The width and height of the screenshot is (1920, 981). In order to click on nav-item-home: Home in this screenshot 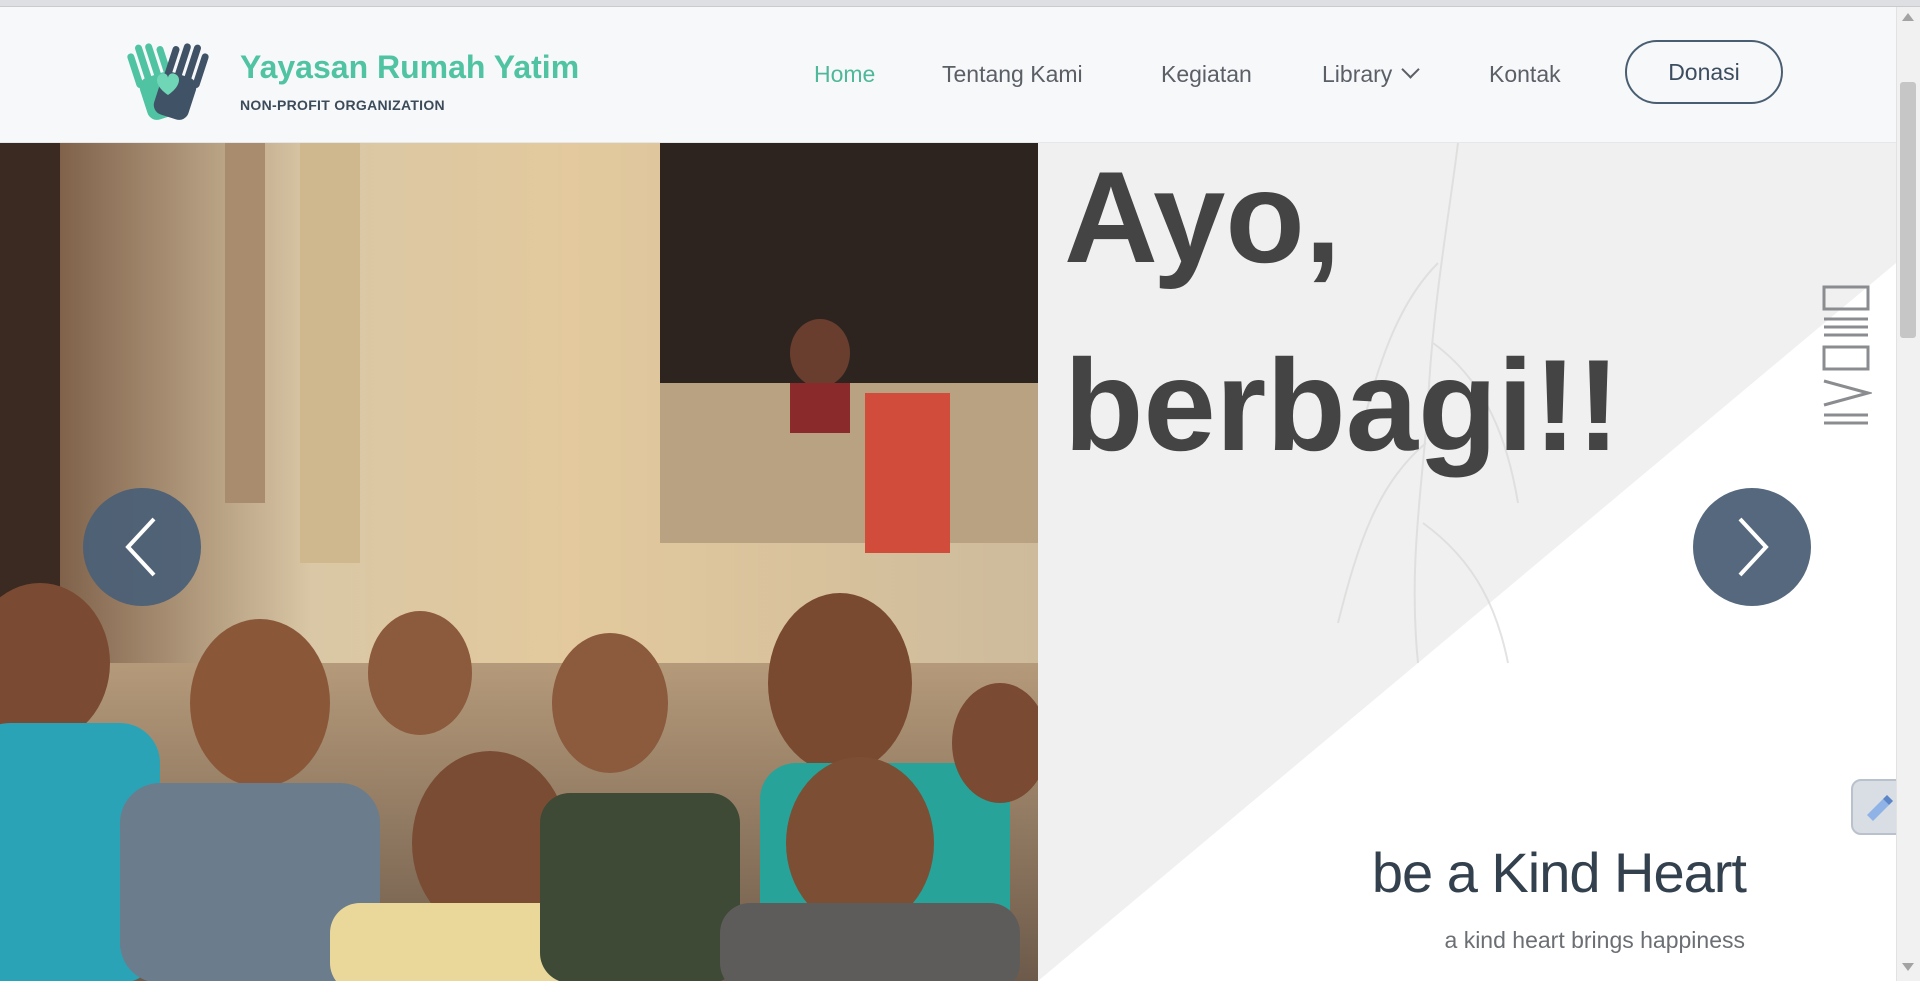, I will do `click(844, 74)`.